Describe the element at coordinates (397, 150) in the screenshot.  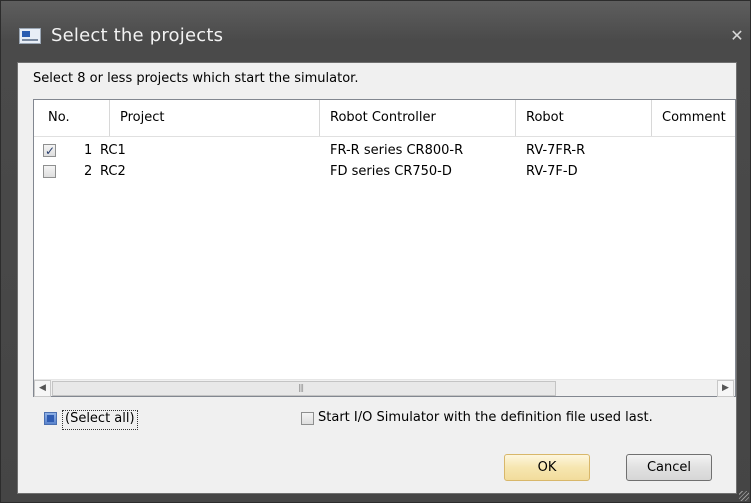
I see `row-controller: FR-R series CR800-R` at that location.